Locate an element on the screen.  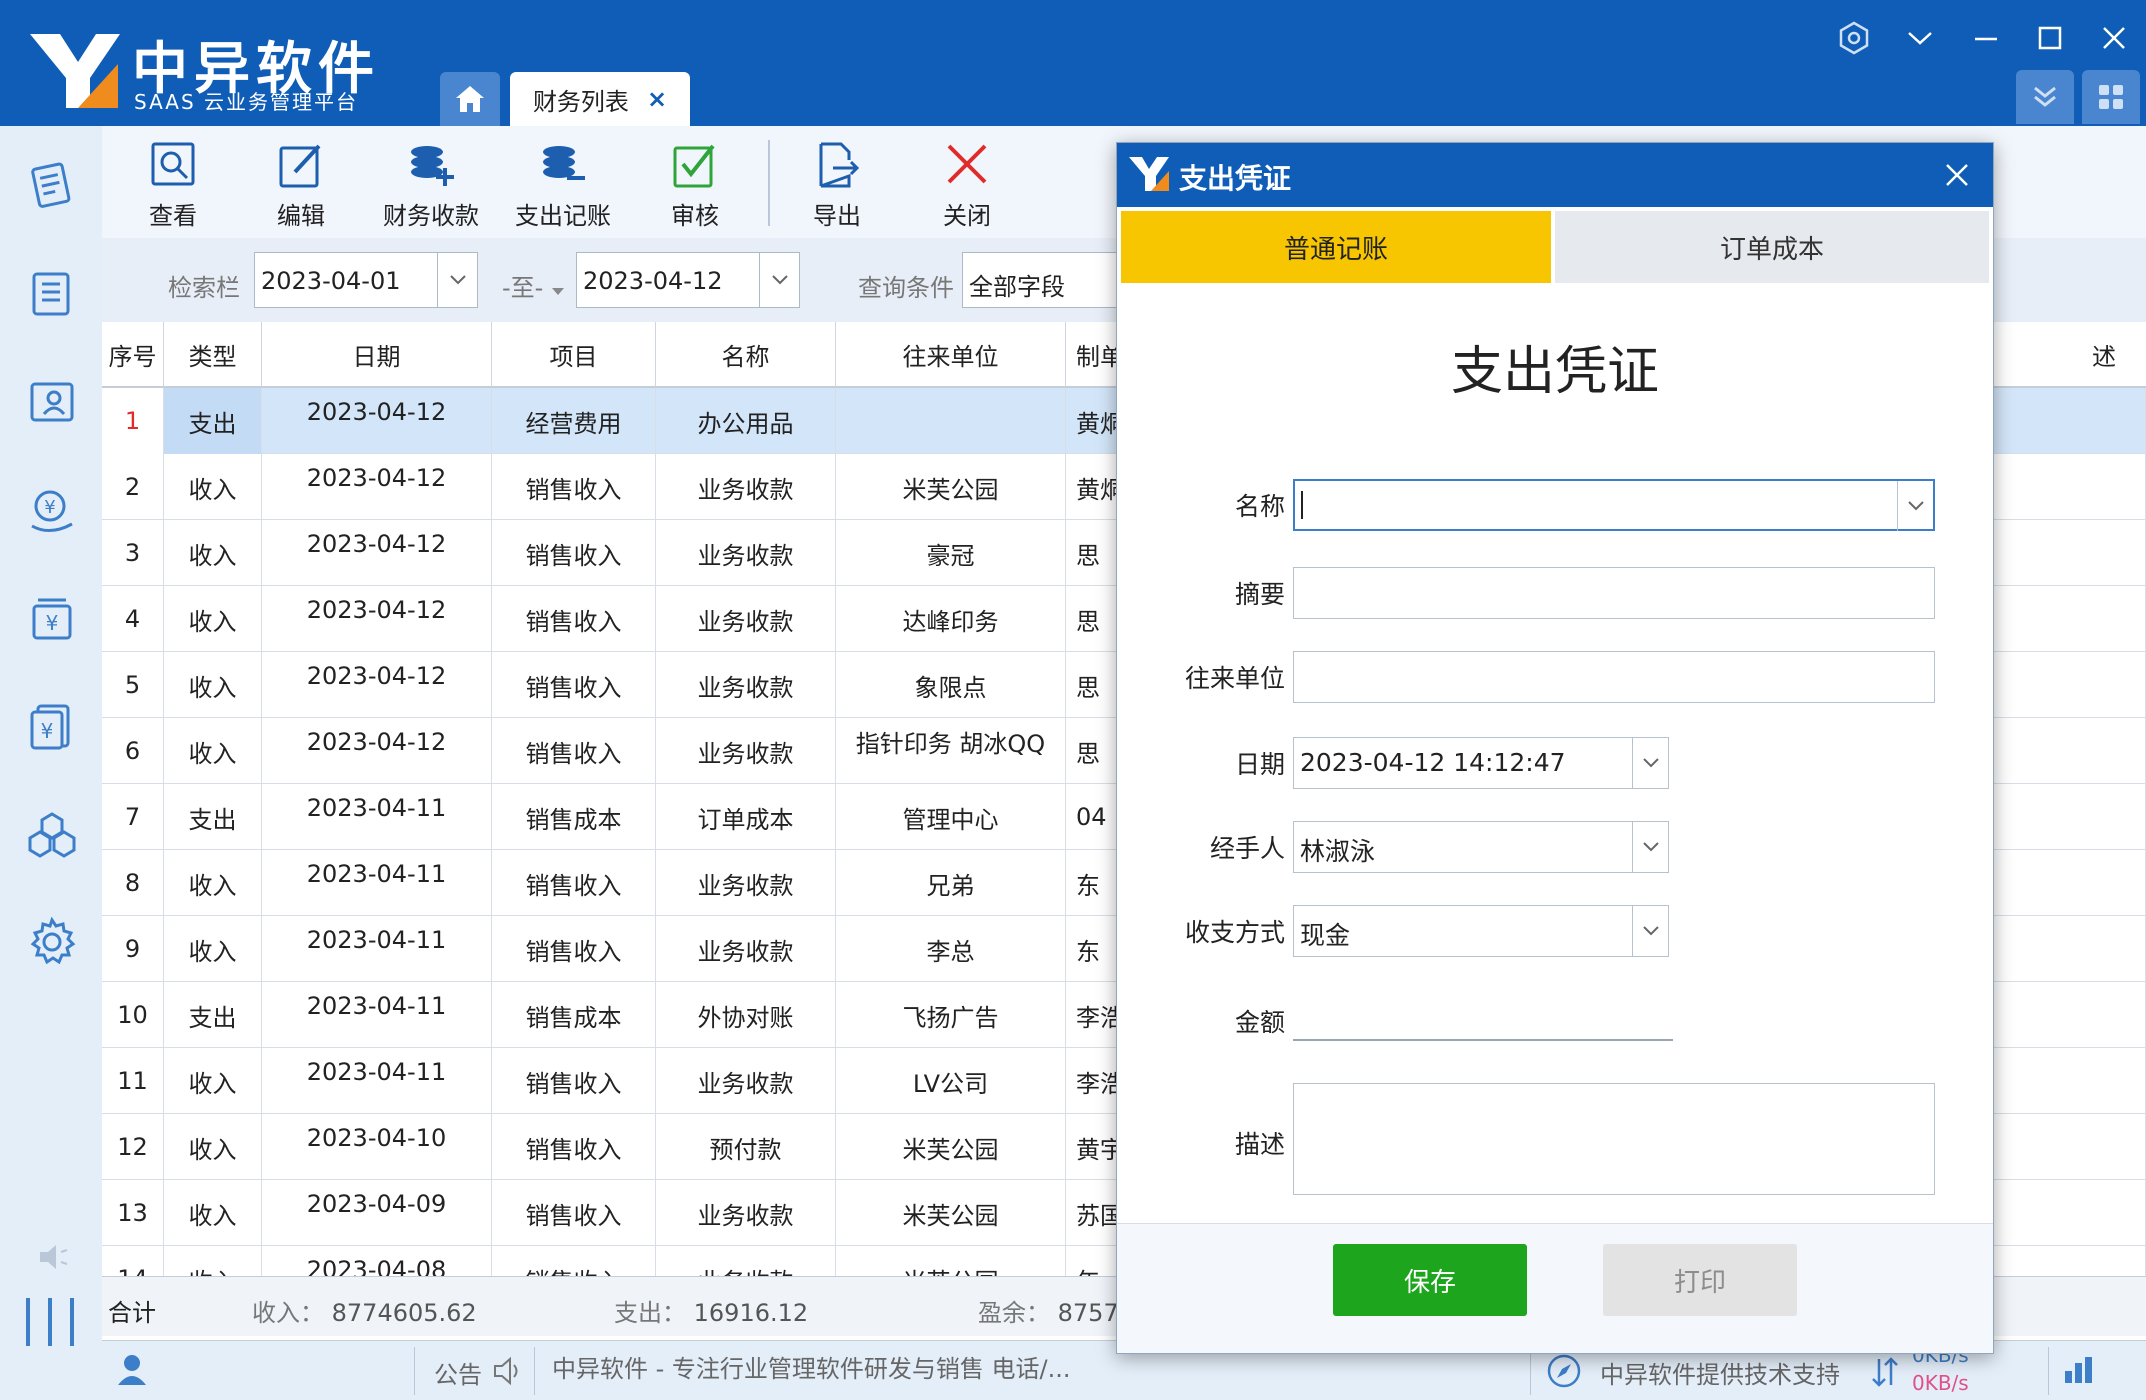
tab-close-icon: × is located at coordinates (657, 99).